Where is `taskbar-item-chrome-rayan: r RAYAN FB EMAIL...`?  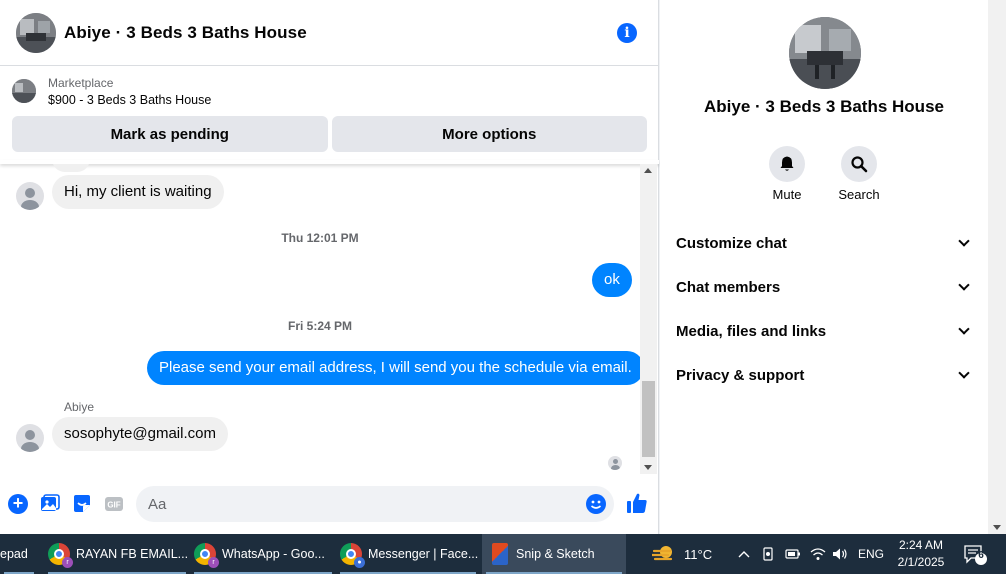
taskbar-item-chrome-rayan: r RAYAN FB EMAIL... is located at coordinates (117, 554).